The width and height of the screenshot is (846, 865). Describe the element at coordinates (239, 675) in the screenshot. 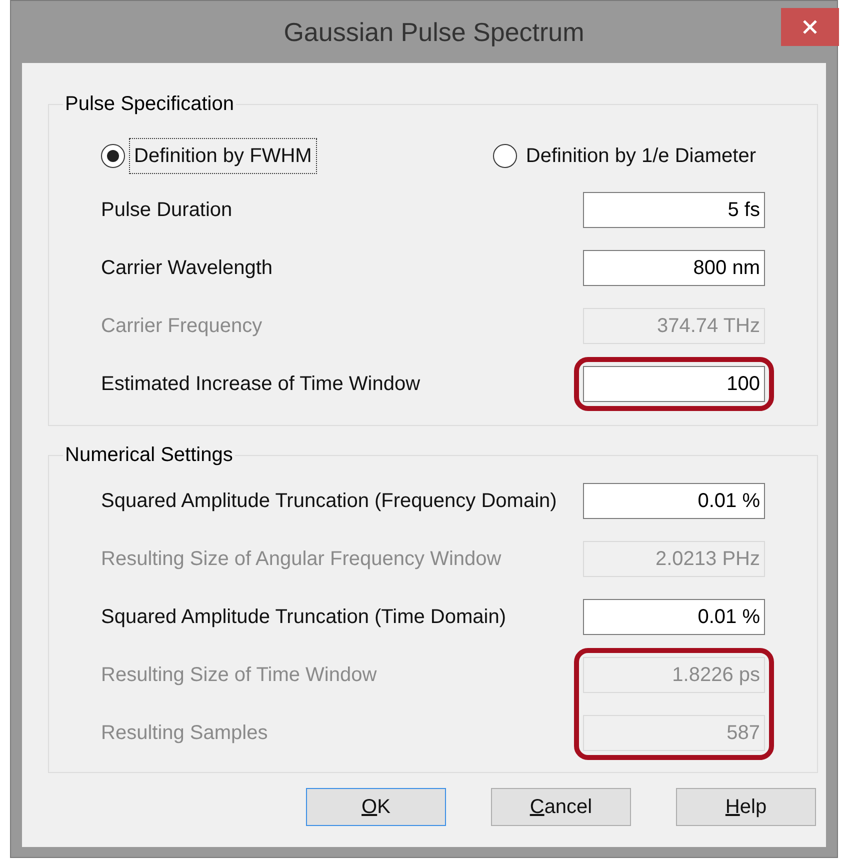

I see `field-label: Resulting Size of Time Window` at that location.